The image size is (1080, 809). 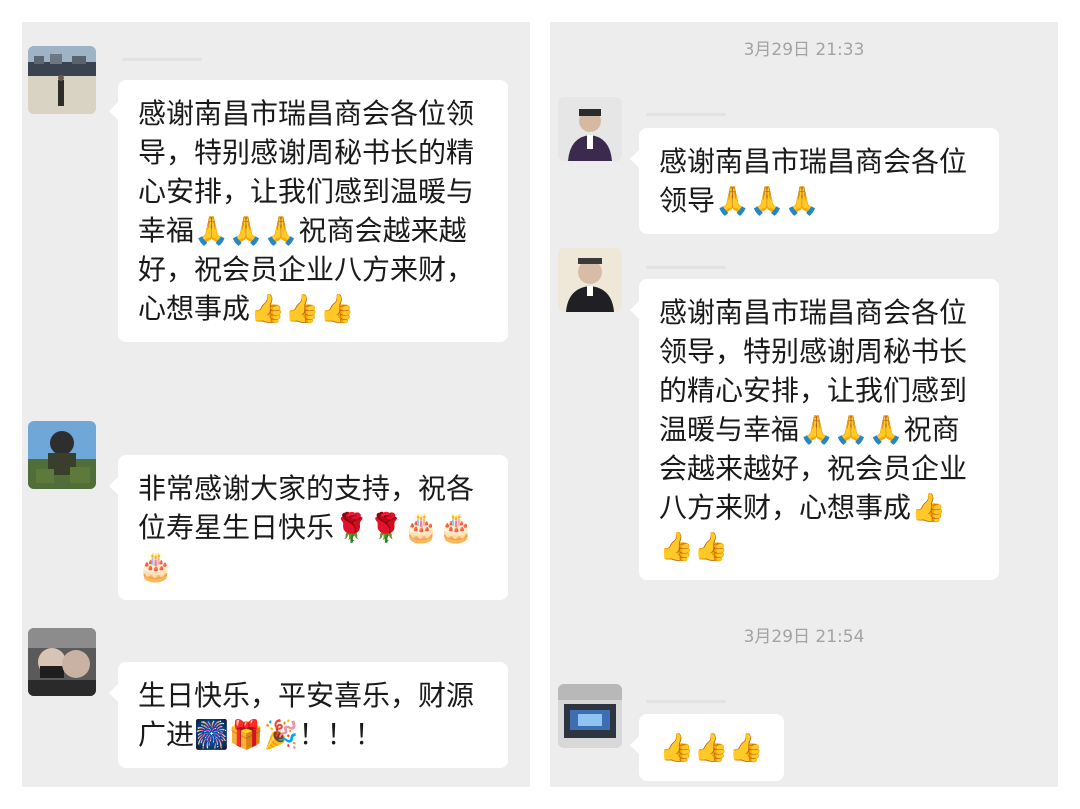 I want to click on message-bubble: 非常感谢大家的支持，祝各位寿星生日快乐🌹🌹🎂🎂🎂, so click(x=308, y=527).